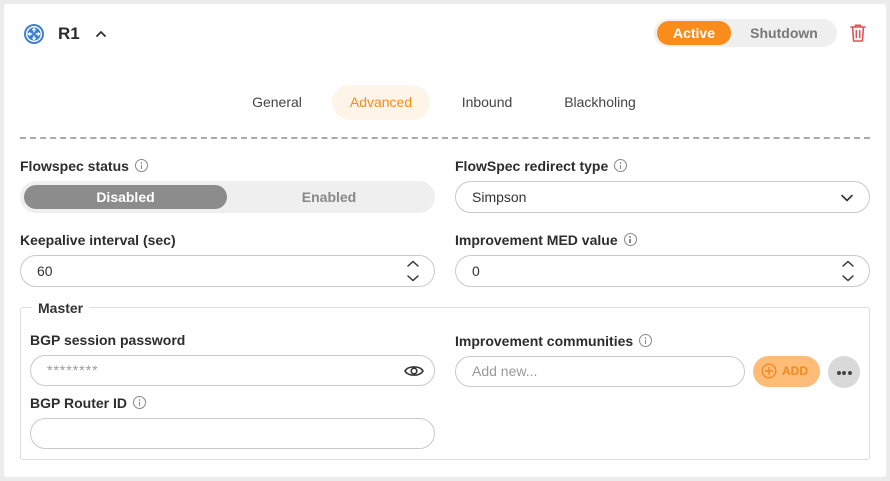  What do you see at coordinates (45, 271) in the screenshot?
I see `keepalive-value: 60` at bounding box center [45, 271].